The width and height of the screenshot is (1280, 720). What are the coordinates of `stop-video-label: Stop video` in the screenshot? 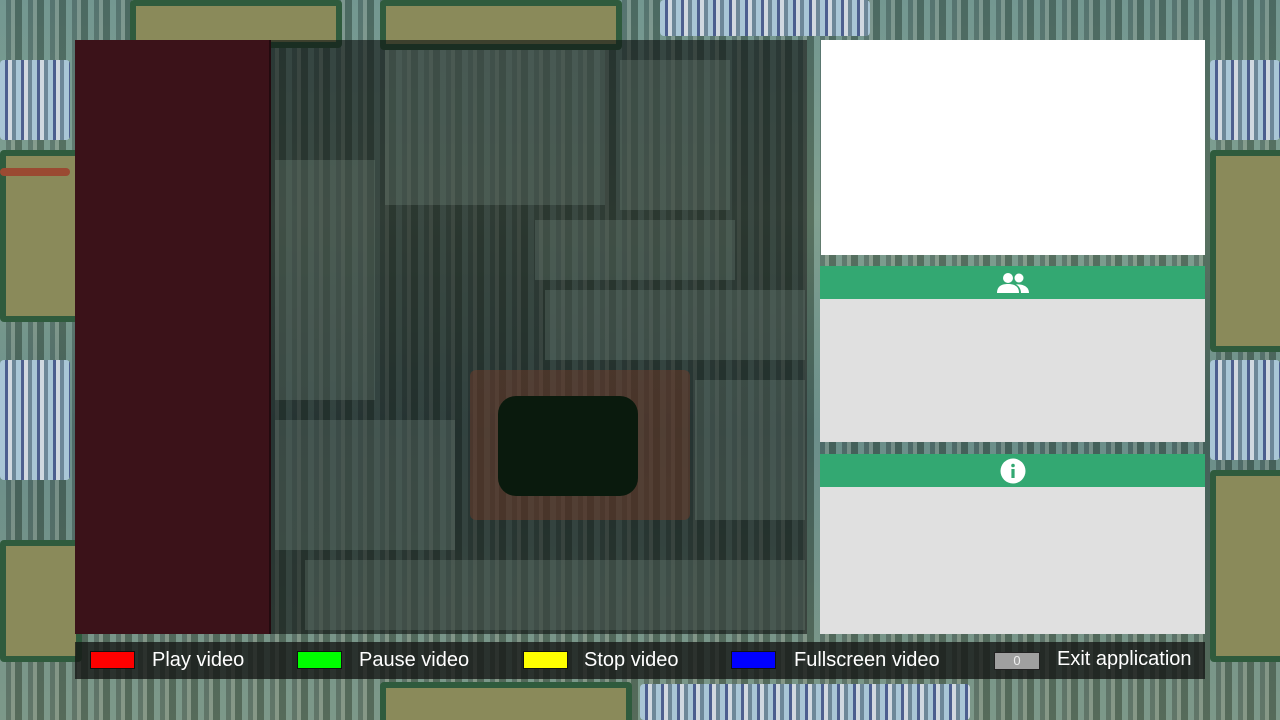 It's located at (631, 660).